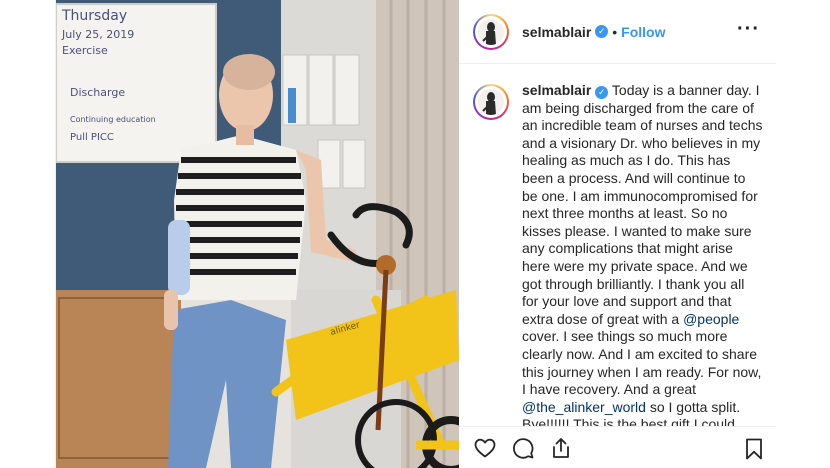 This screenshot has height=468, width=830. I want to click on whiteboard-line2: July 25, 2019, so click(97, 34).